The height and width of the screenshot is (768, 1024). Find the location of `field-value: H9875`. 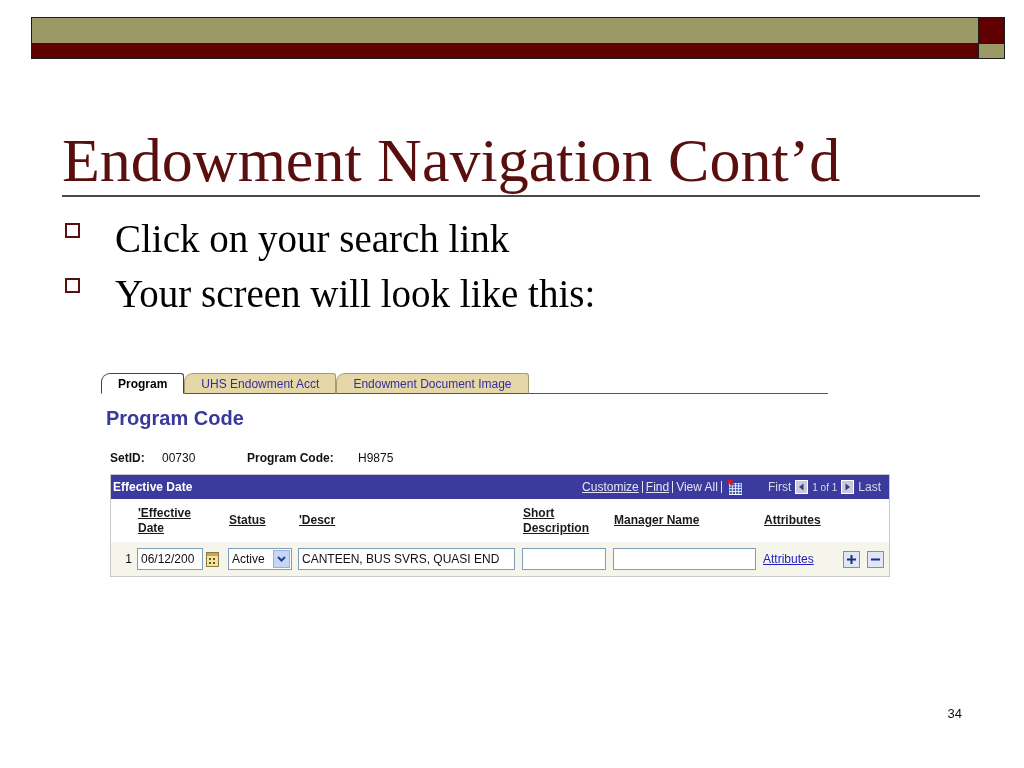

field-value: H9875 is located at coordinates (376, 458).